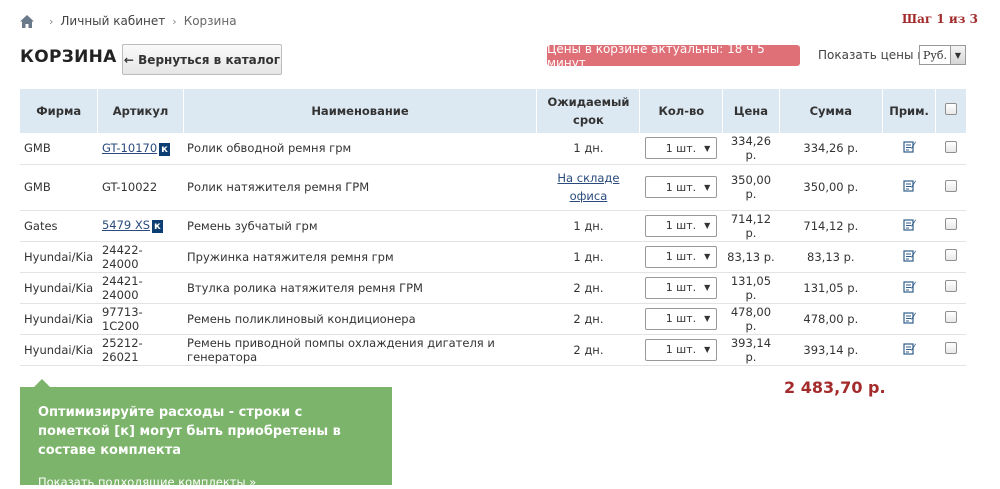 The height and width of the screenshot is (489, 1000). I want to click on cell-price: 350,00 р., so click(751, 187).